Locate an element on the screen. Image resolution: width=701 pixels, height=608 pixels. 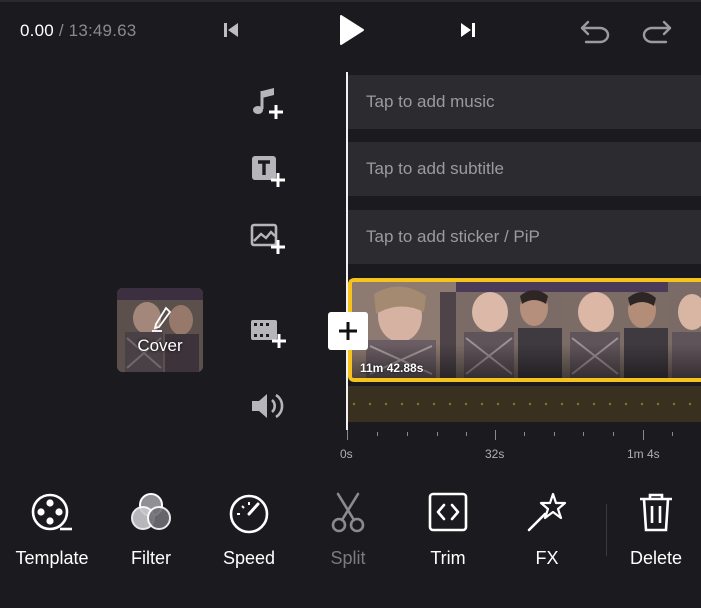
edit-cover-icon is located at coordinates (162, 319).